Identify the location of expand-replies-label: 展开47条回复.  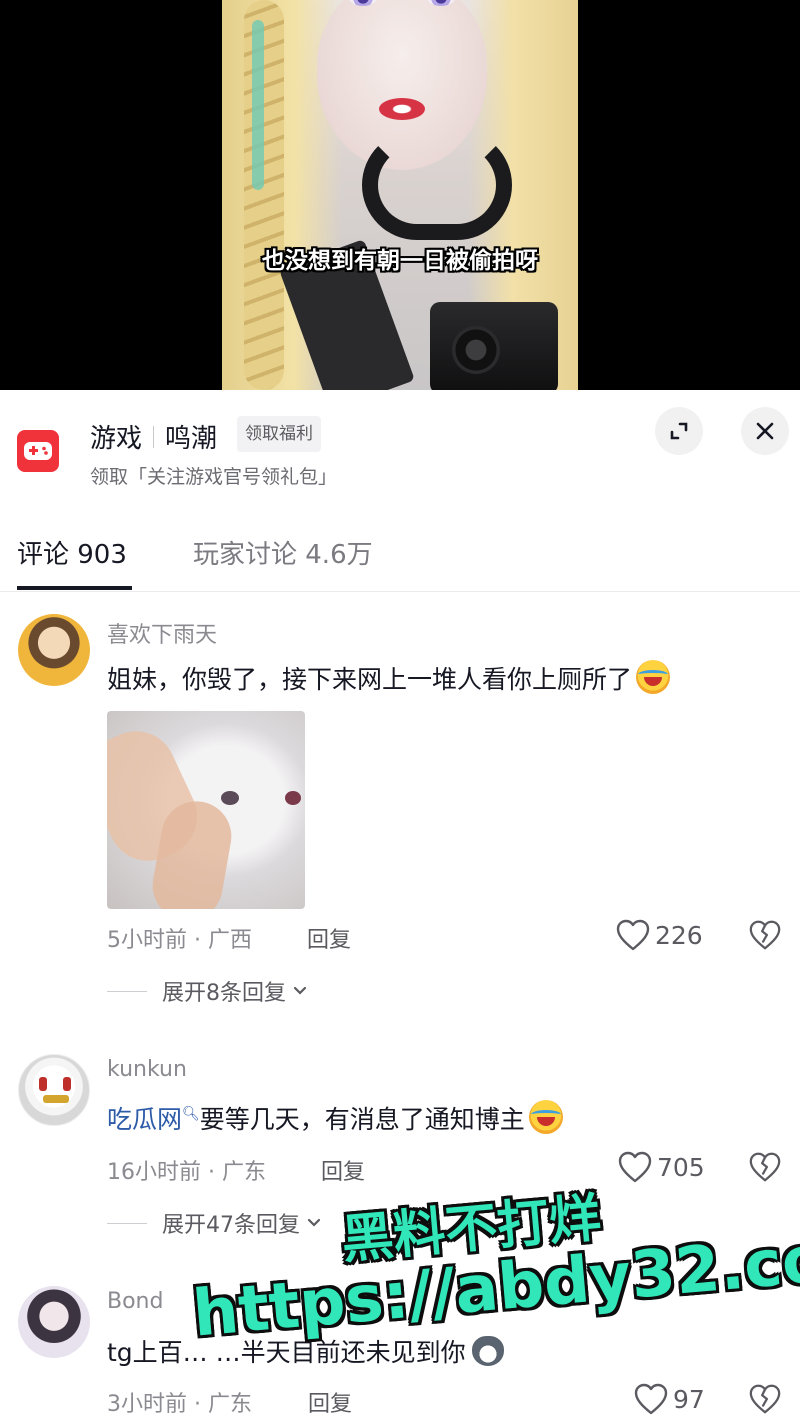
(231, 1225).